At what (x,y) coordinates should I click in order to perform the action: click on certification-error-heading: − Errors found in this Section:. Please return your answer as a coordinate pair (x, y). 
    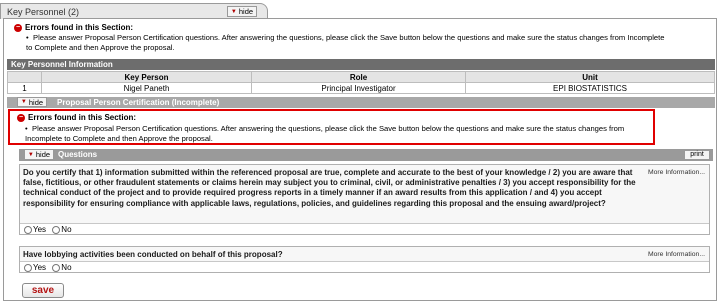
    Looking at the image, I should click on (76, 117).